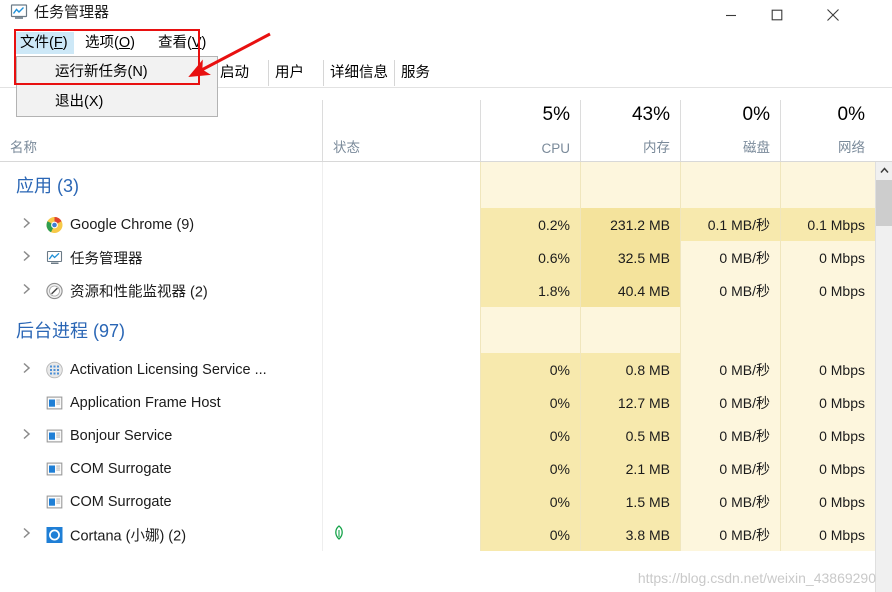 This screenshot has height=592, width=892. Describe the element at coordinates (630, 402) in the screenshot. I see `process-memory-cell: 12.7 MB` at that location.